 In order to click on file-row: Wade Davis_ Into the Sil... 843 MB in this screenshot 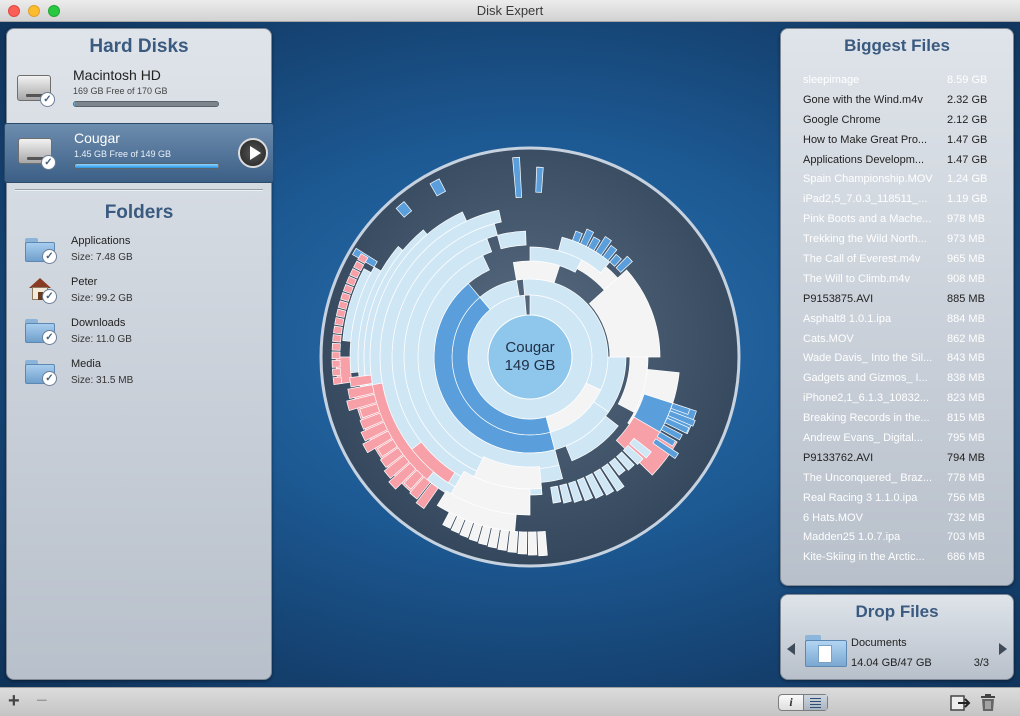, I will do `click(898, 359)`.